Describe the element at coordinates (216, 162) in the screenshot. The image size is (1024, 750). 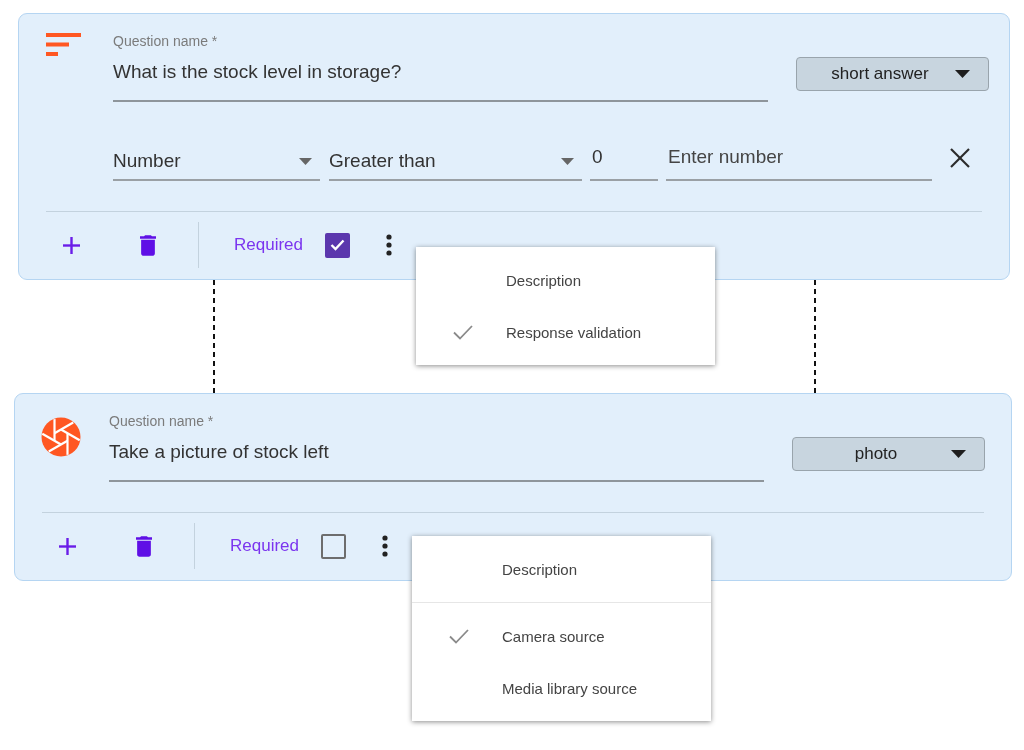
I see `select-dropdown: Number` at that location.